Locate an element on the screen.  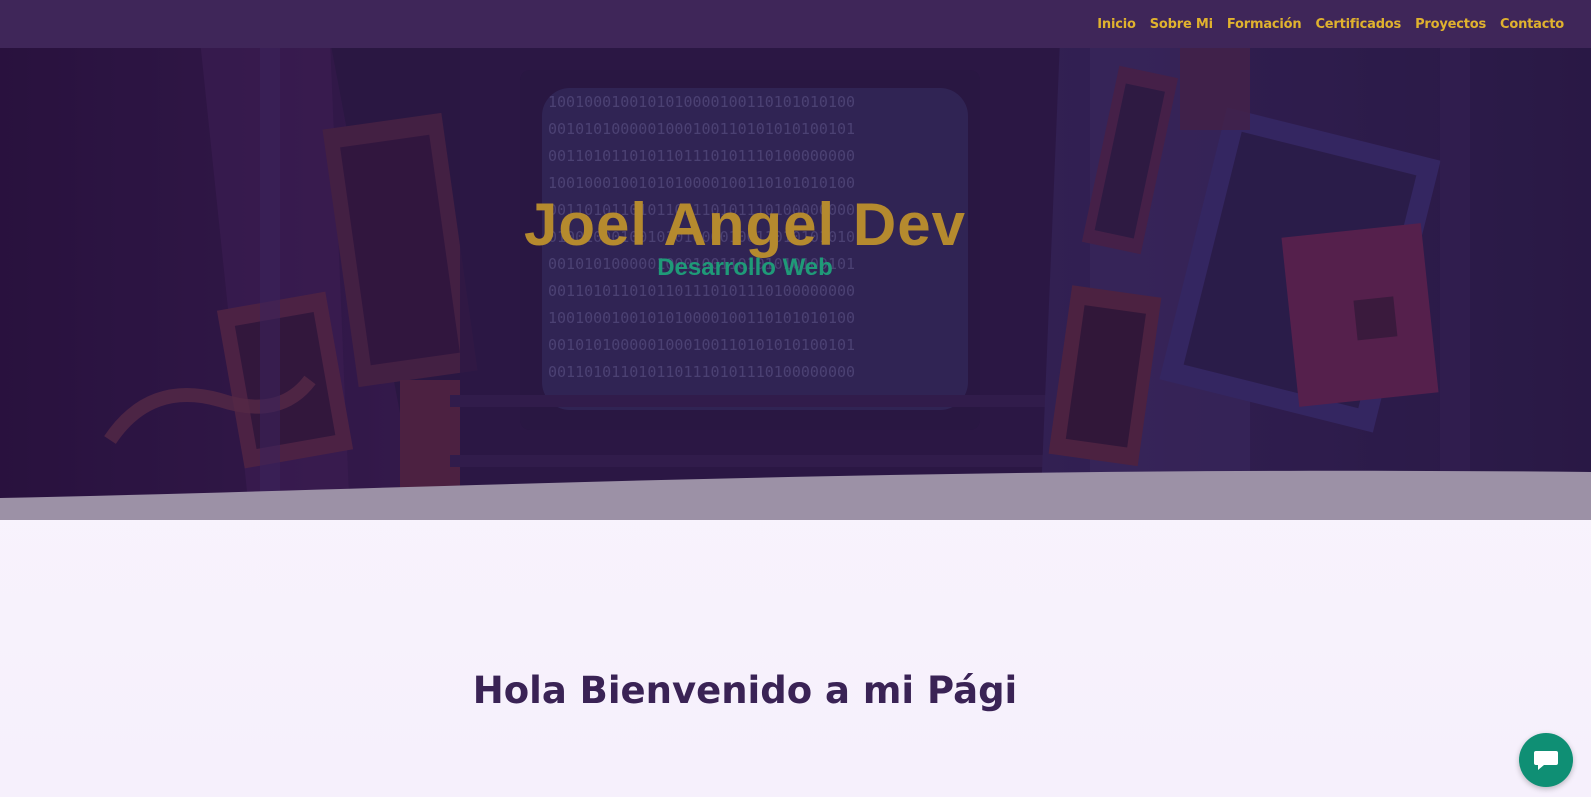
nav-link-contacto: Contacto is located at coordinates (1532, 24).